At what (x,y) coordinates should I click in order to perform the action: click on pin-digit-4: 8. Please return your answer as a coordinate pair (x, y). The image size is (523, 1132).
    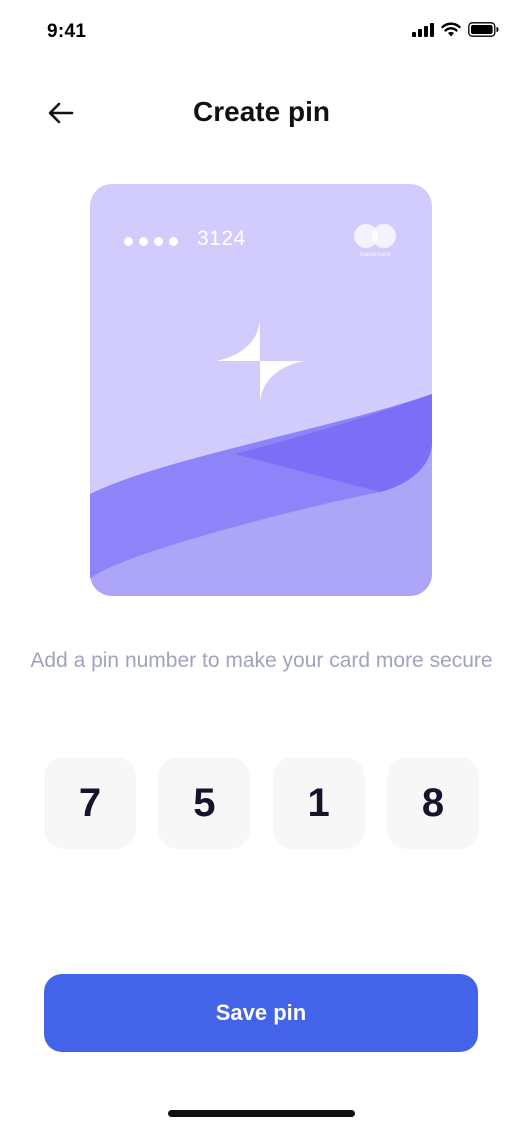
    Looking at the image, I should click on (432, 803).